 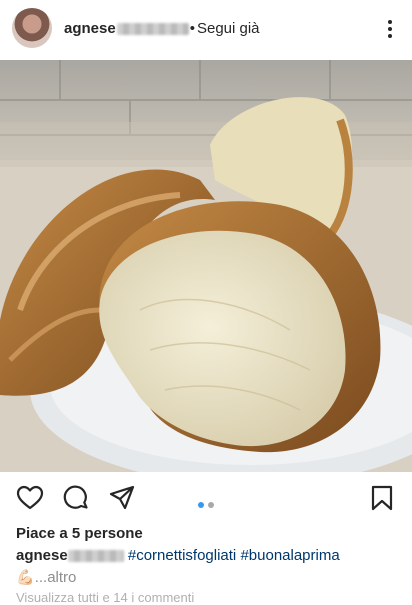 What do you see at coordinates (211, 505) in the screenshot?
I see `carousel-dot` at bounding box center [211, 505].